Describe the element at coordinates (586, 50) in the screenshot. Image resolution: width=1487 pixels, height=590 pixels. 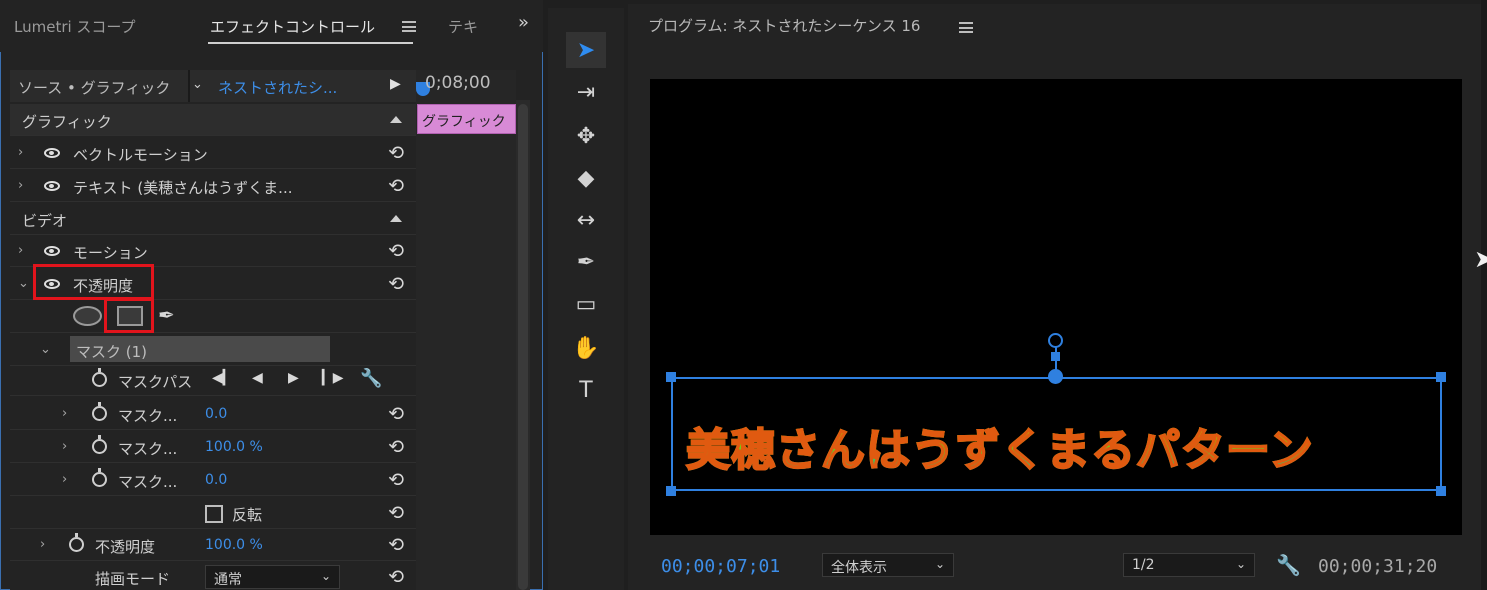
I see `selection-tool: ➤` at that location.